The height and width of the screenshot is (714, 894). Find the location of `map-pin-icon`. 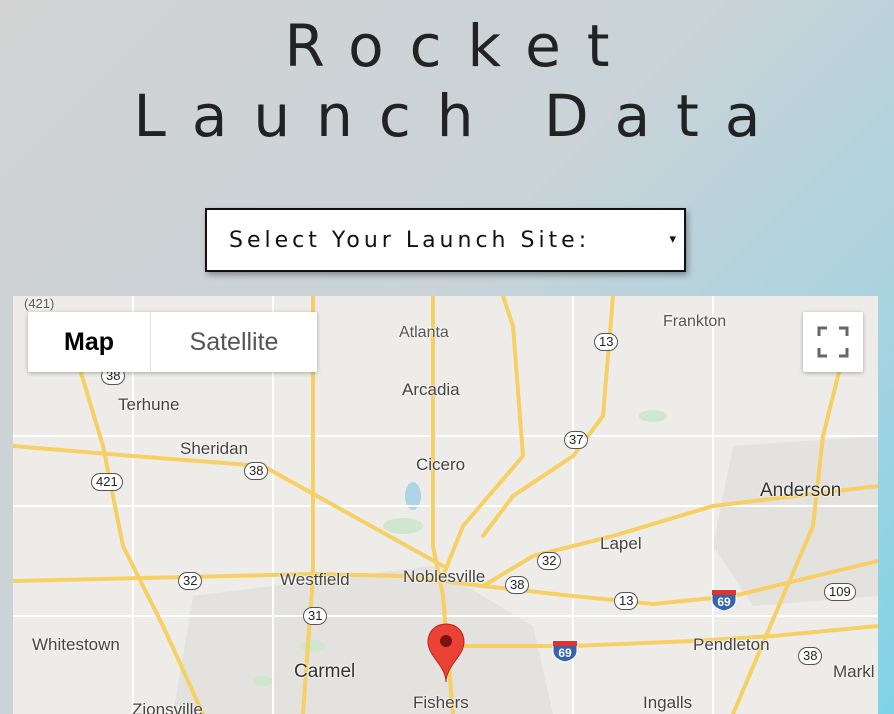

map-pin-icon is located at coordinates (446, 653).